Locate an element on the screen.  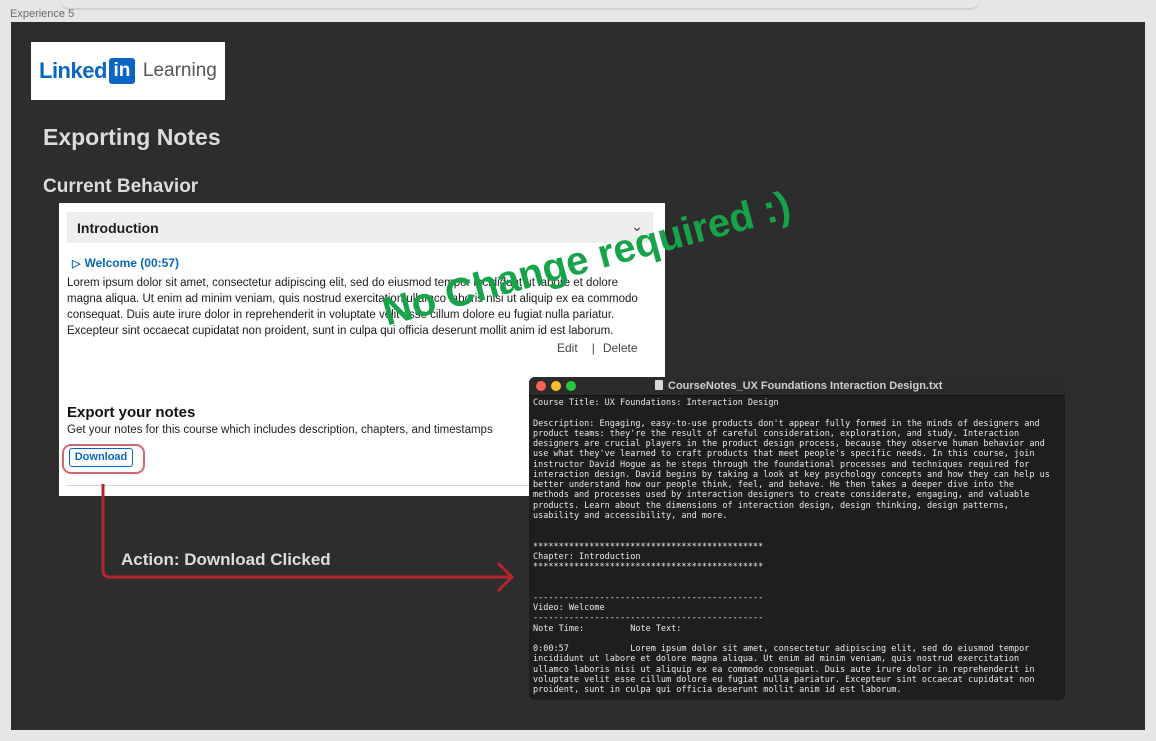
file-line: Note Time: Note Text: is located at coordinates (607, 628).